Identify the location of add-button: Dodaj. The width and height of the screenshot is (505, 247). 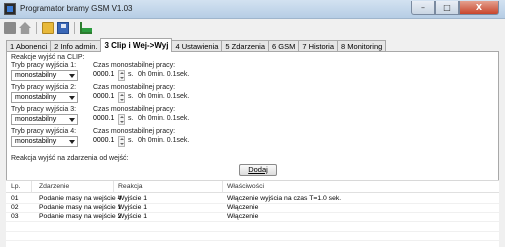
(258, 170).